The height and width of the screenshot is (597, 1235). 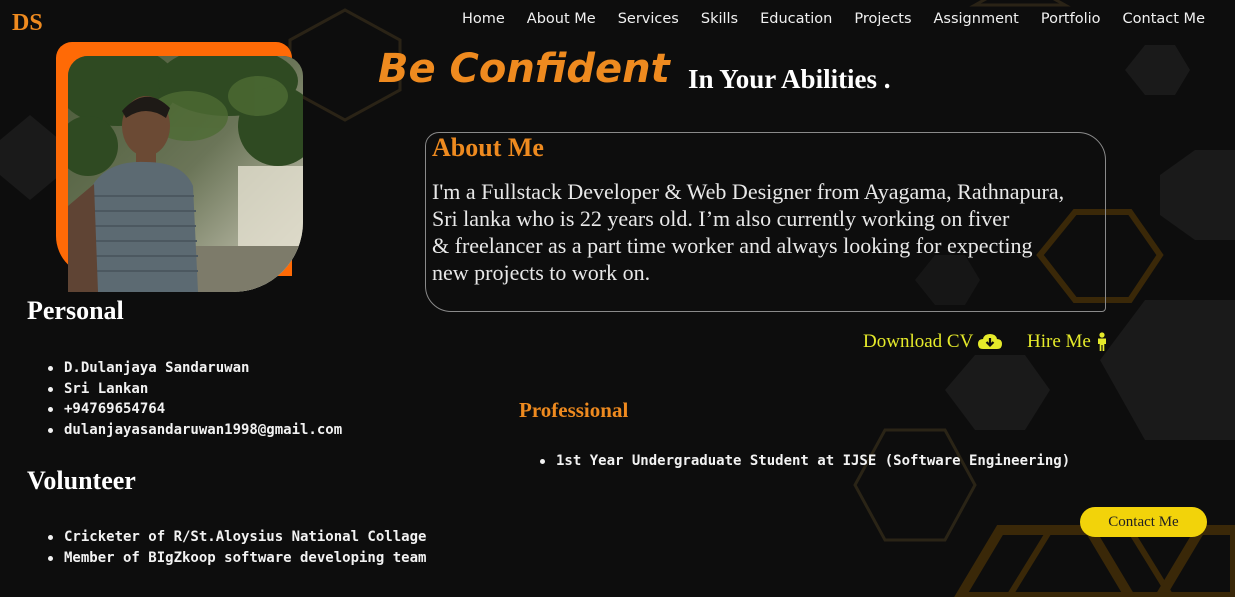 I want to click on hire-me-label: Hire Me, so click(x=1059, y=341).